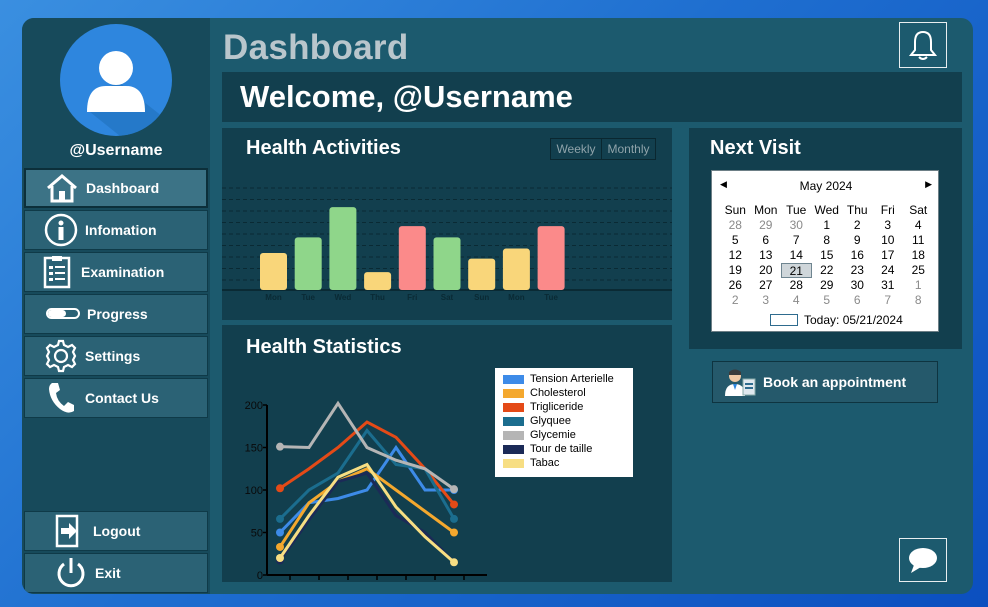 Image resolution: width=988 pixels, height=607 pixels. Describe the element at coordinates (857, 270) in the screenshot. I see `calendar-day: 23` at that location.